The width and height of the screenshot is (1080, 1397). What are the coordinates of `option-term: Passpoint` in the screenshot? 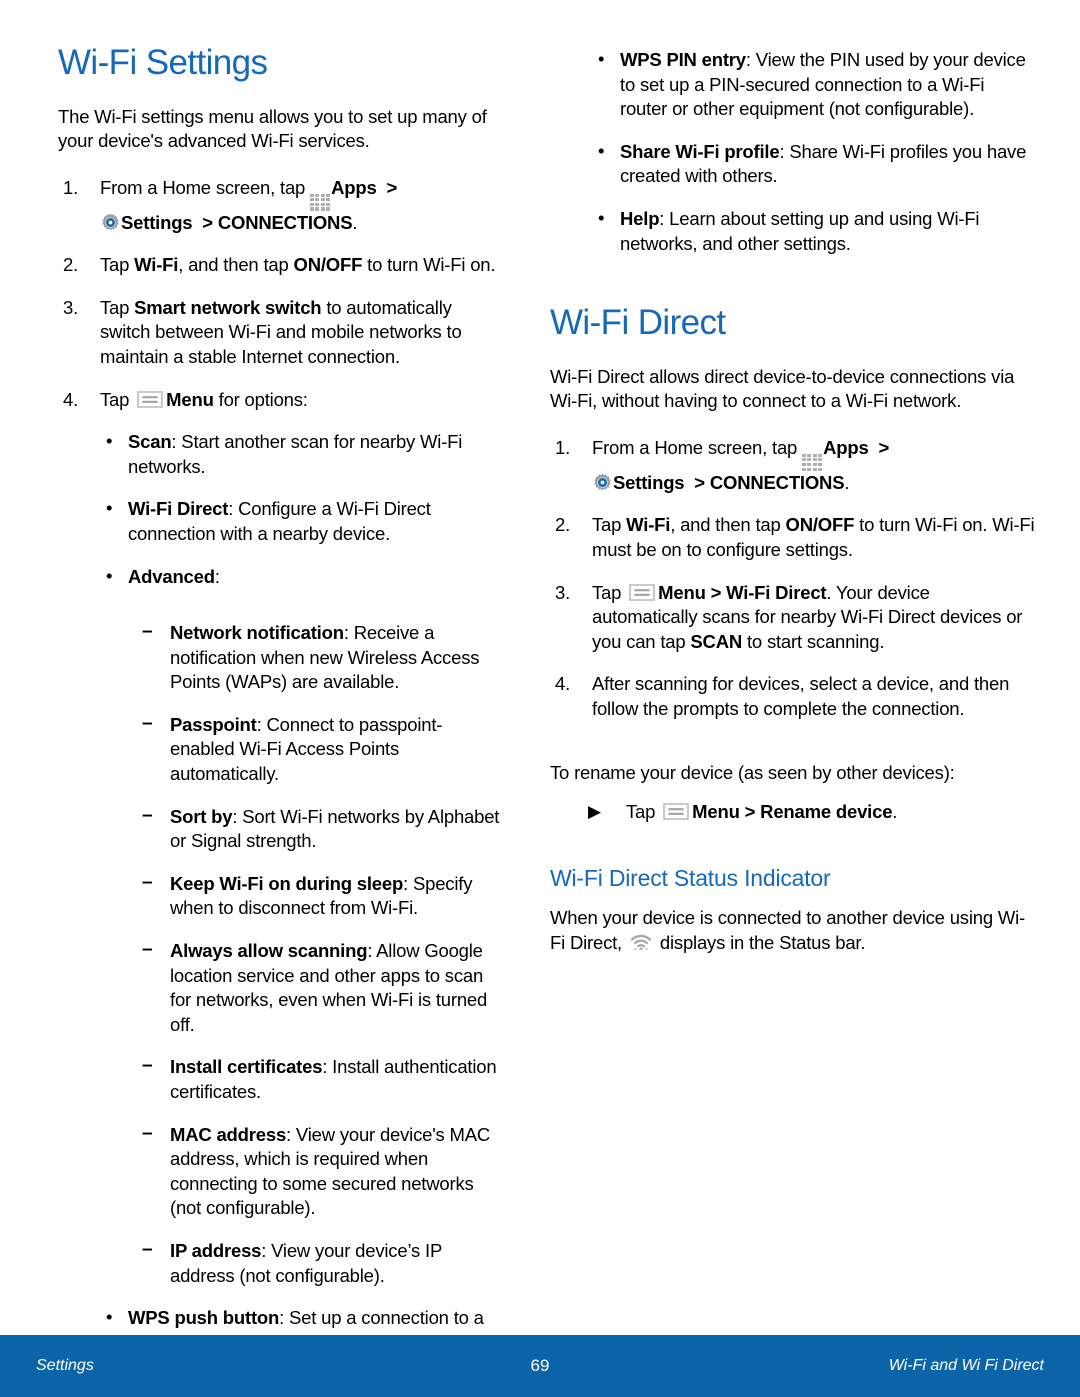 It's located at (213, 724).